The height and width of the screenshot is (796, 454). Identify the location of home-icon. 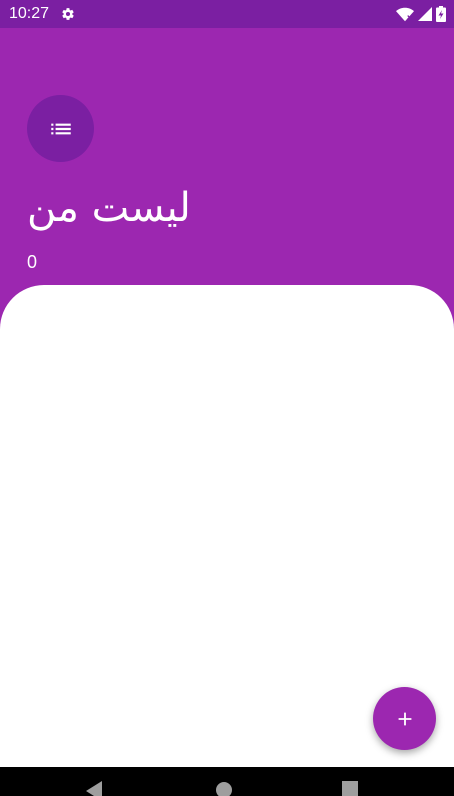
(224, 788).